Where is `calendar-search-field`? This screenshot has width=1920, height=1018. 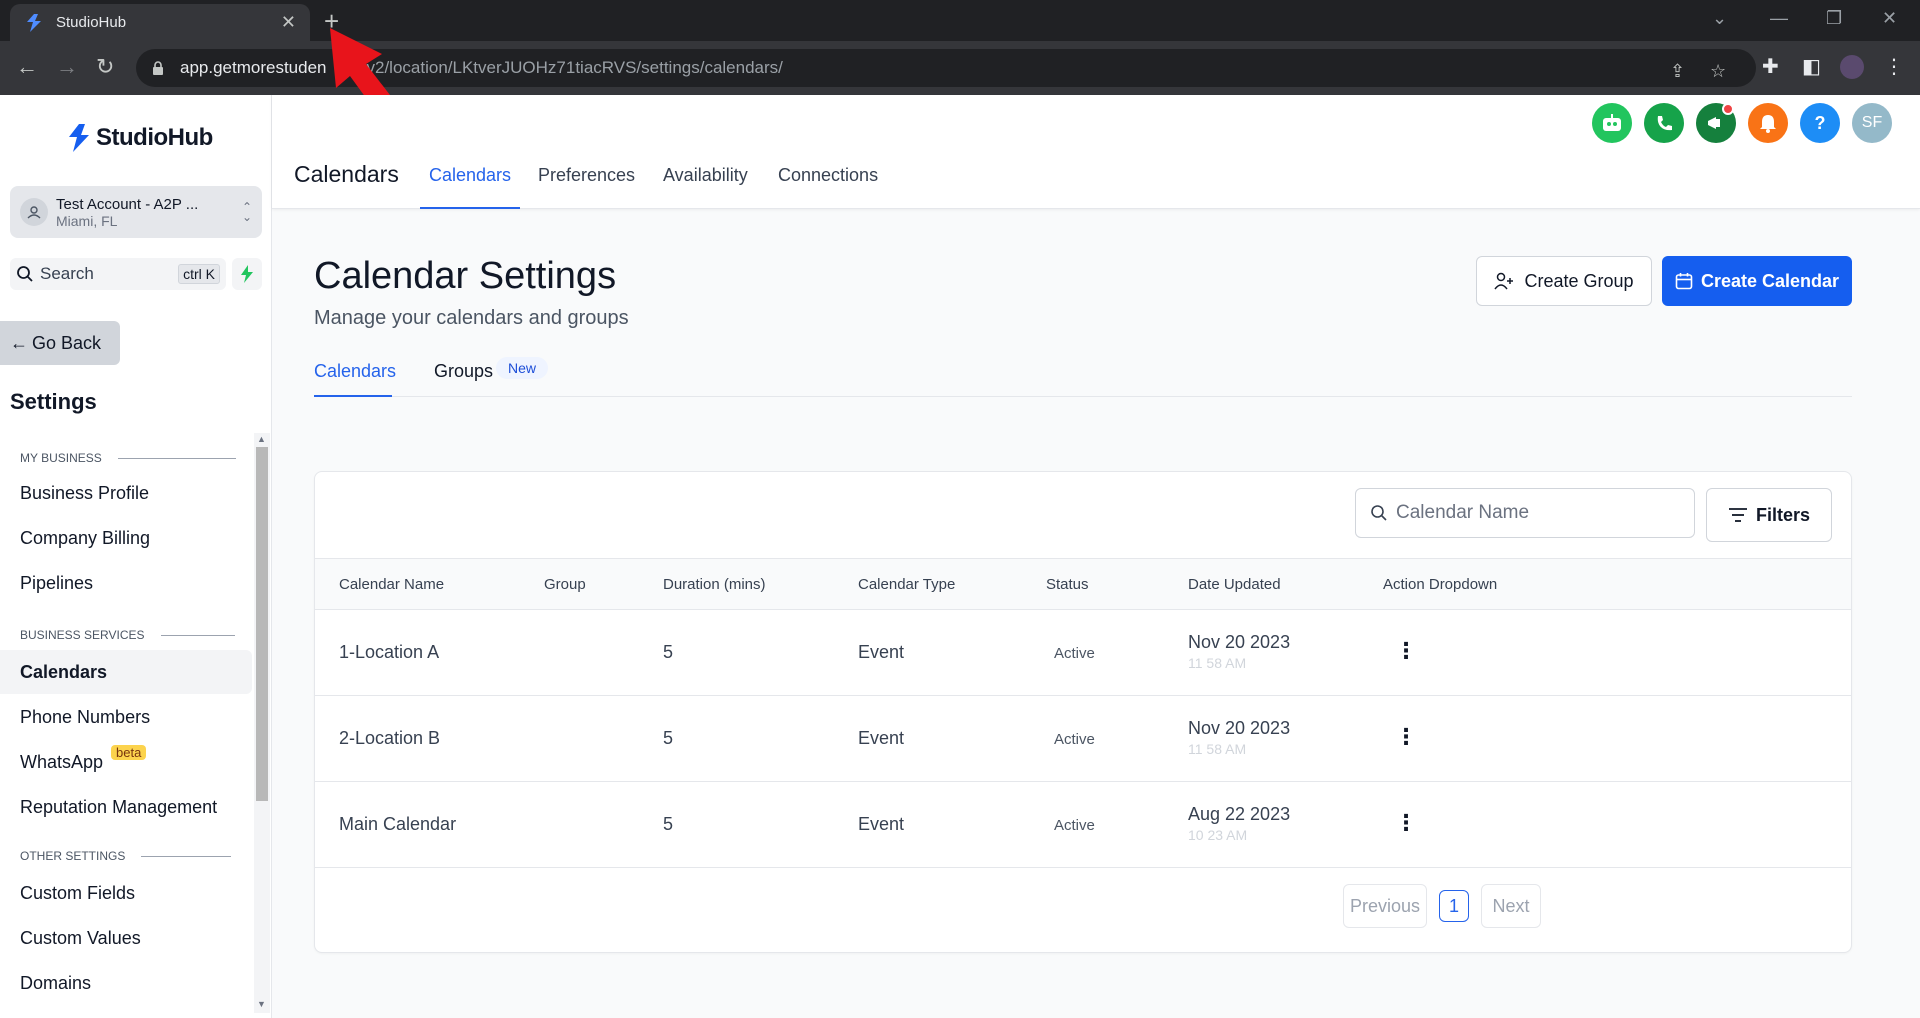 calendar-search-field is located at coordinates (1525, 513).